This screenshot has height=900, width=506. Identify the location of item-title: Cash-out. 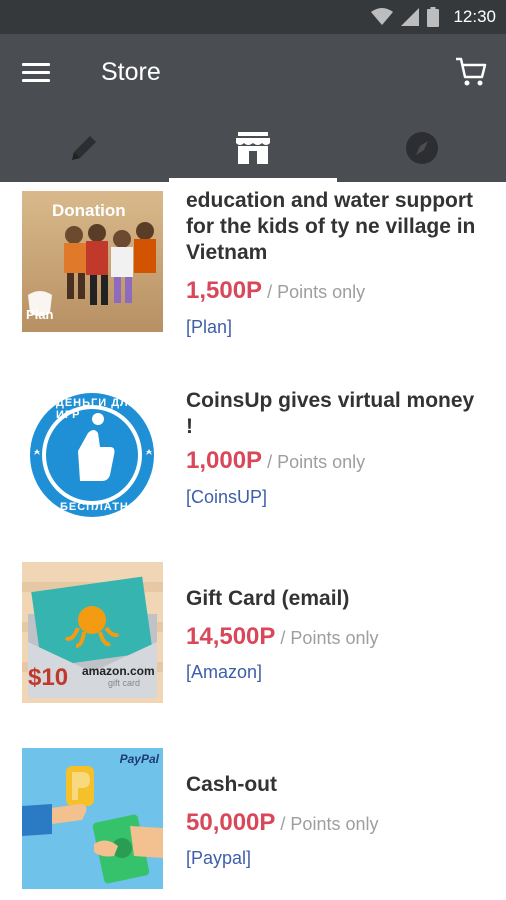
(231, 784).